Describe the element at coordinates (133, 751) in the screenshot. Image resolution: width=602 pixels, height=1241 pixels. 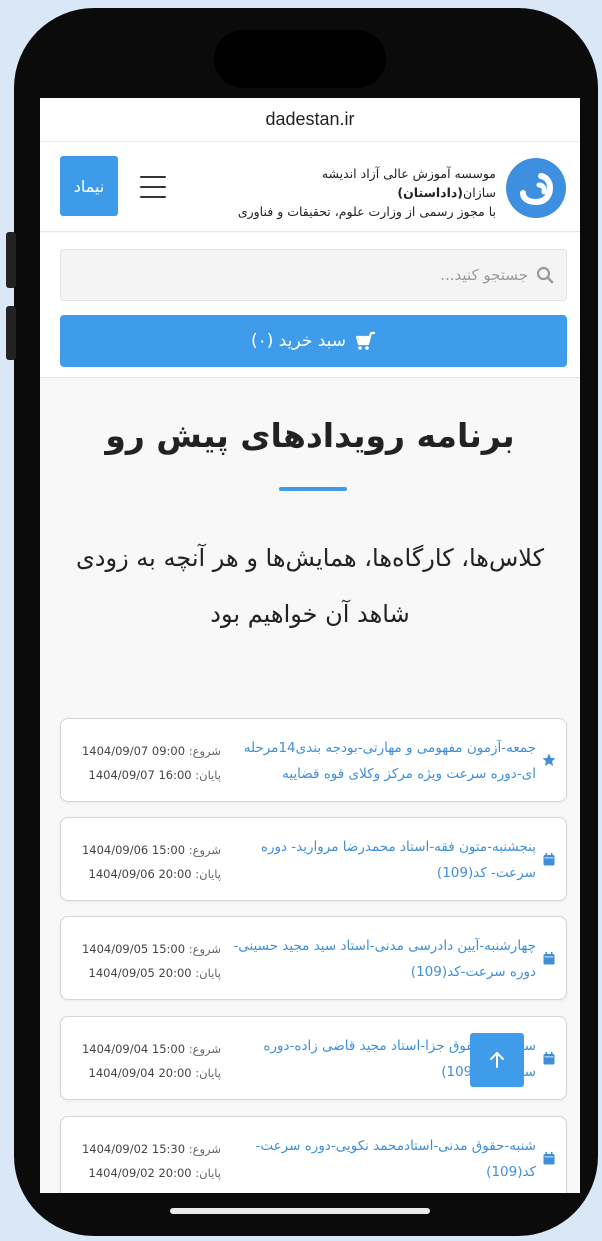
I see `event-start: 09:00 1404/09/07` at that location.